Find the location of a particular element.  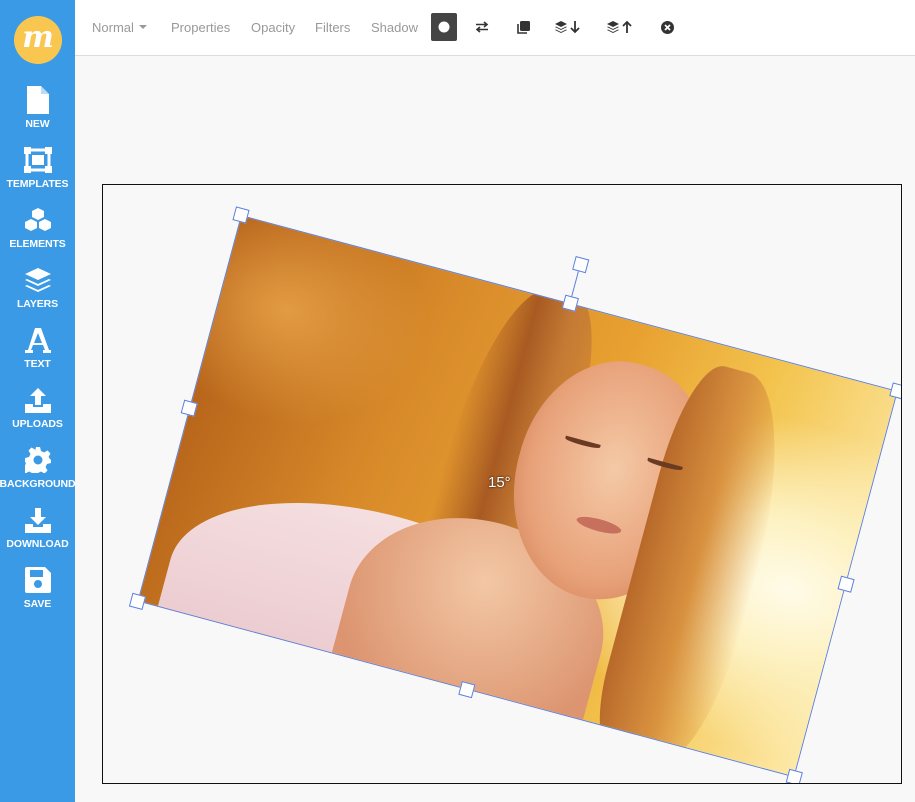

logo-letter: m is located at coordinates (38, 37).